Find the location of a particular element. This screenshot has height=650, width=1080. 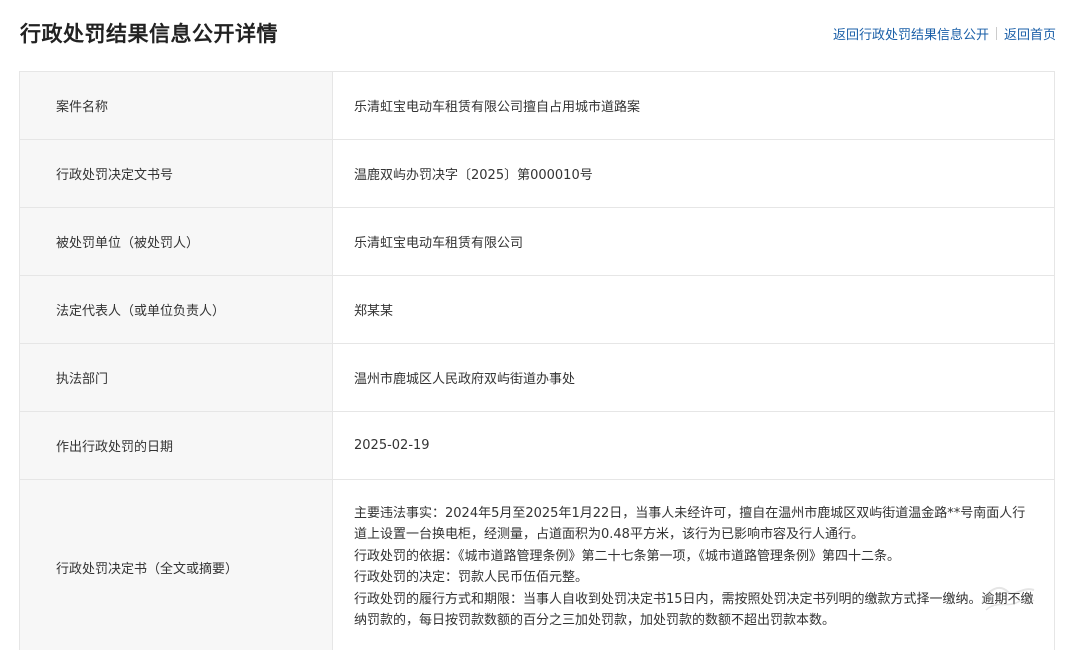

page-title: 行政处罚结果信息公开详情 is located at coordinates (149, 34).